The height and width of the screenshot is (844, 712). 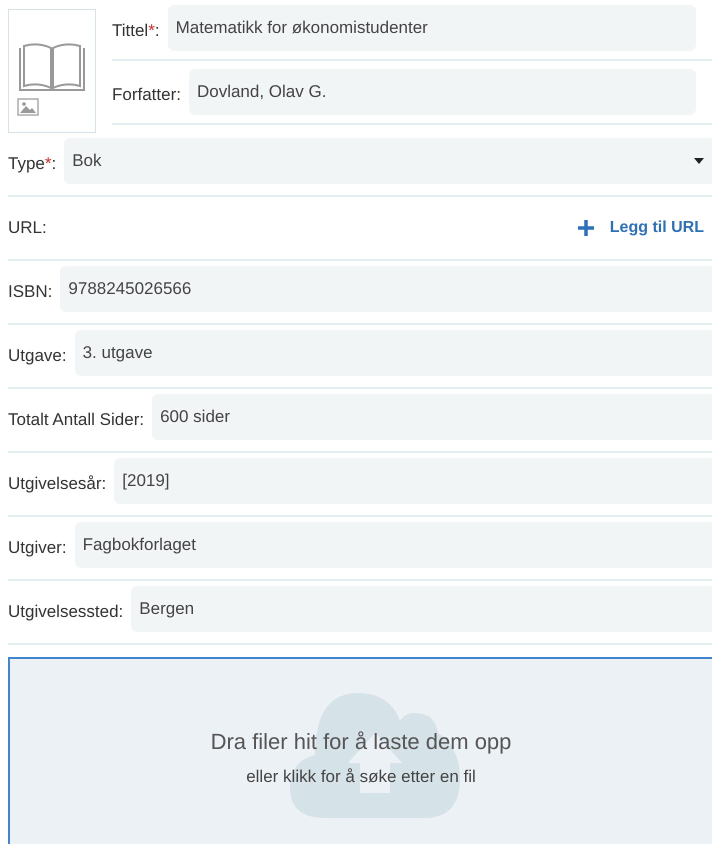 I want to click on field-label: Utgivelsessted:, so click(x=66, y=612).